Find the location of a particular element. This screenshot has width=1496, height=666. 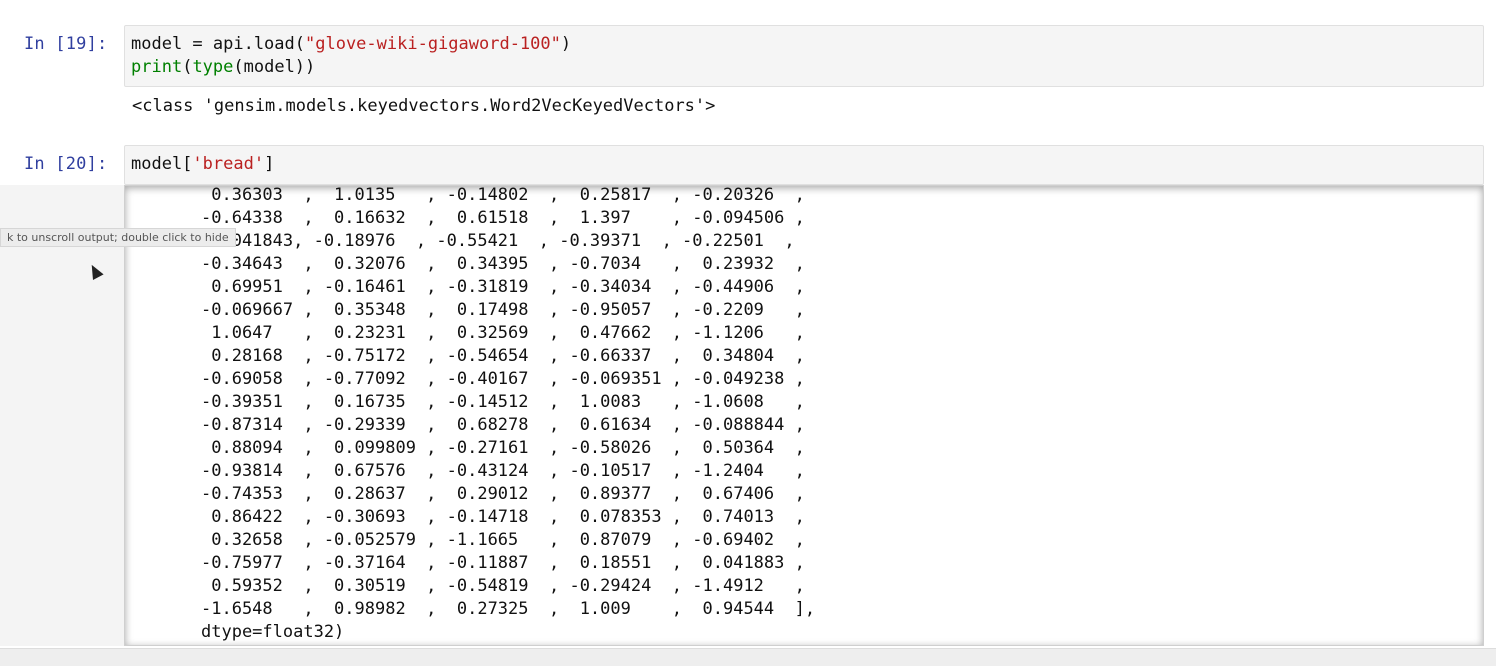

builtin-type: type is located at coordinates (213, 67).